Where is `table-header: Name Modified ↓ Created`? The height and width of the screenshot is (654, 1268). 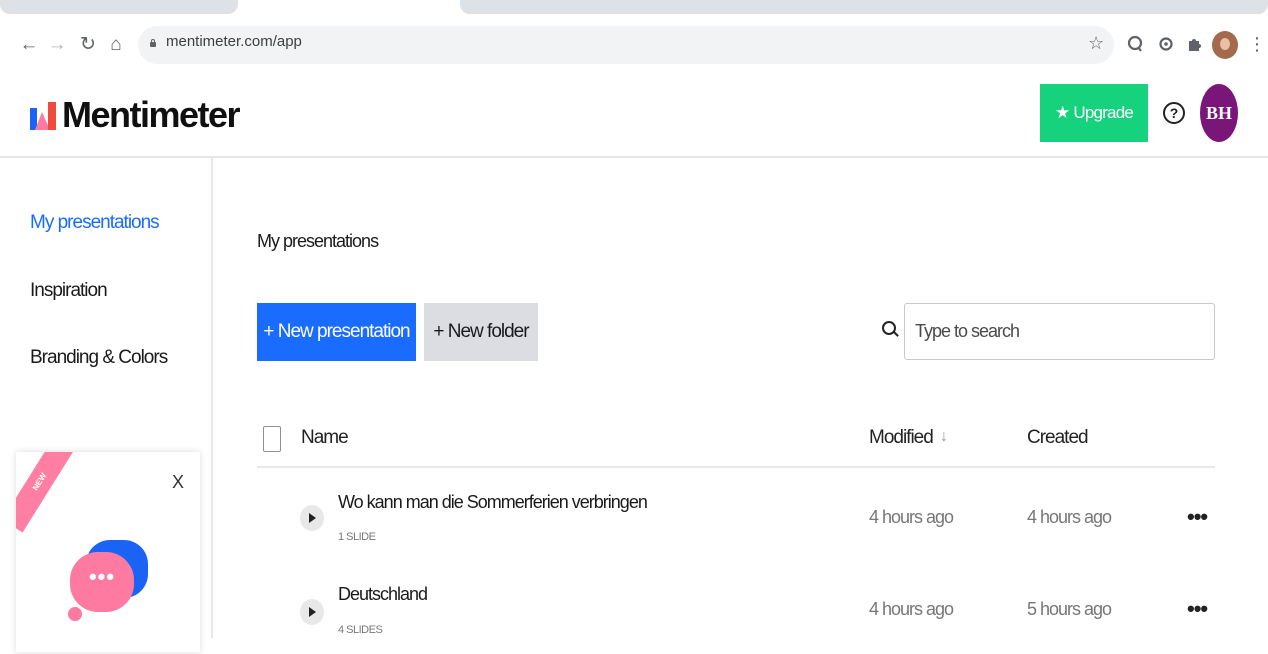 table-header: Name Modified ↓ Created is located at coordinates (736, 443).